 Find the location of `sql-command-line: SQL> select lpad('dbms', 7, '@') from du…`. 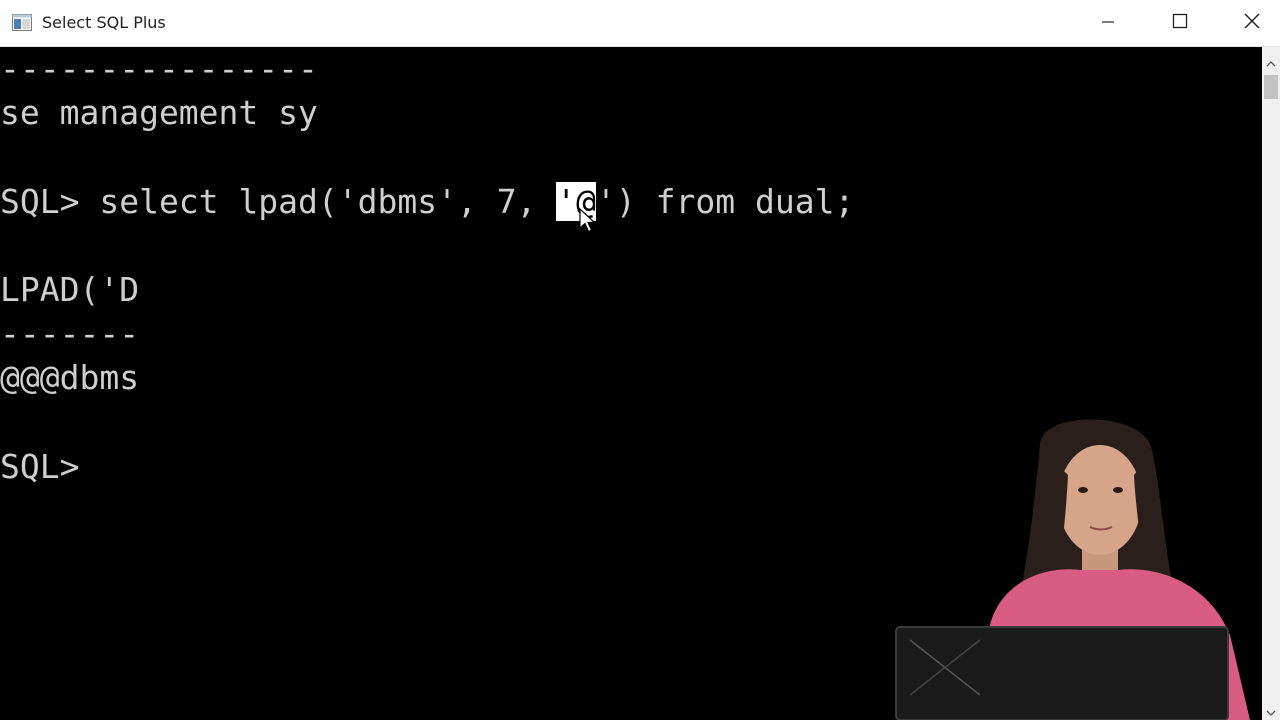

sql-command-line: SQL> select lpad('dbms', 7, '@') from du… is located at coordinates (427, 202).